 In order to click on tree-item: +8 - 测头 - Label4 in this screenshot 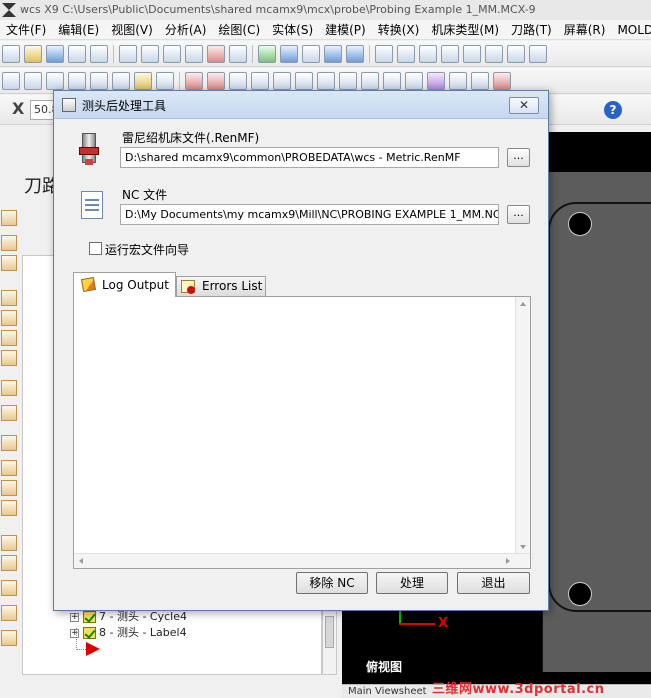, I will do `click(128, 633)`.